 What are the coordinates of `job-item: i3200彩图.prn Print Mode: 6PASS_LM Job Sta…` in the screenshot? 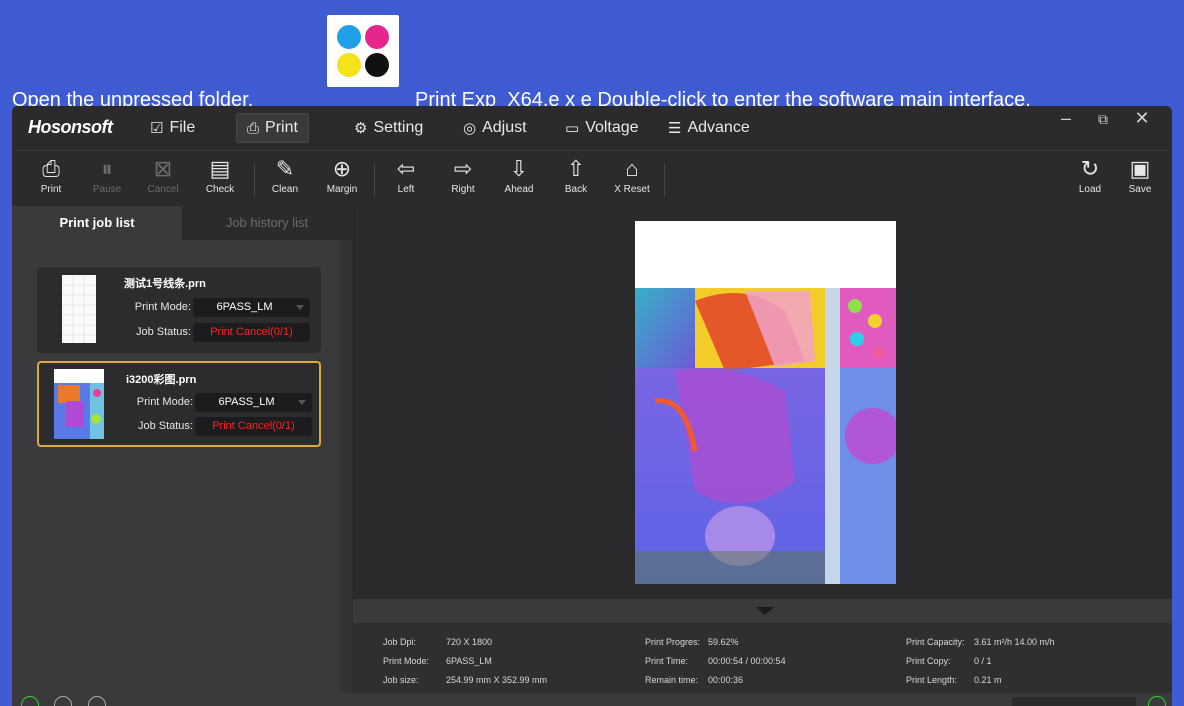 It's located at (179, 404).